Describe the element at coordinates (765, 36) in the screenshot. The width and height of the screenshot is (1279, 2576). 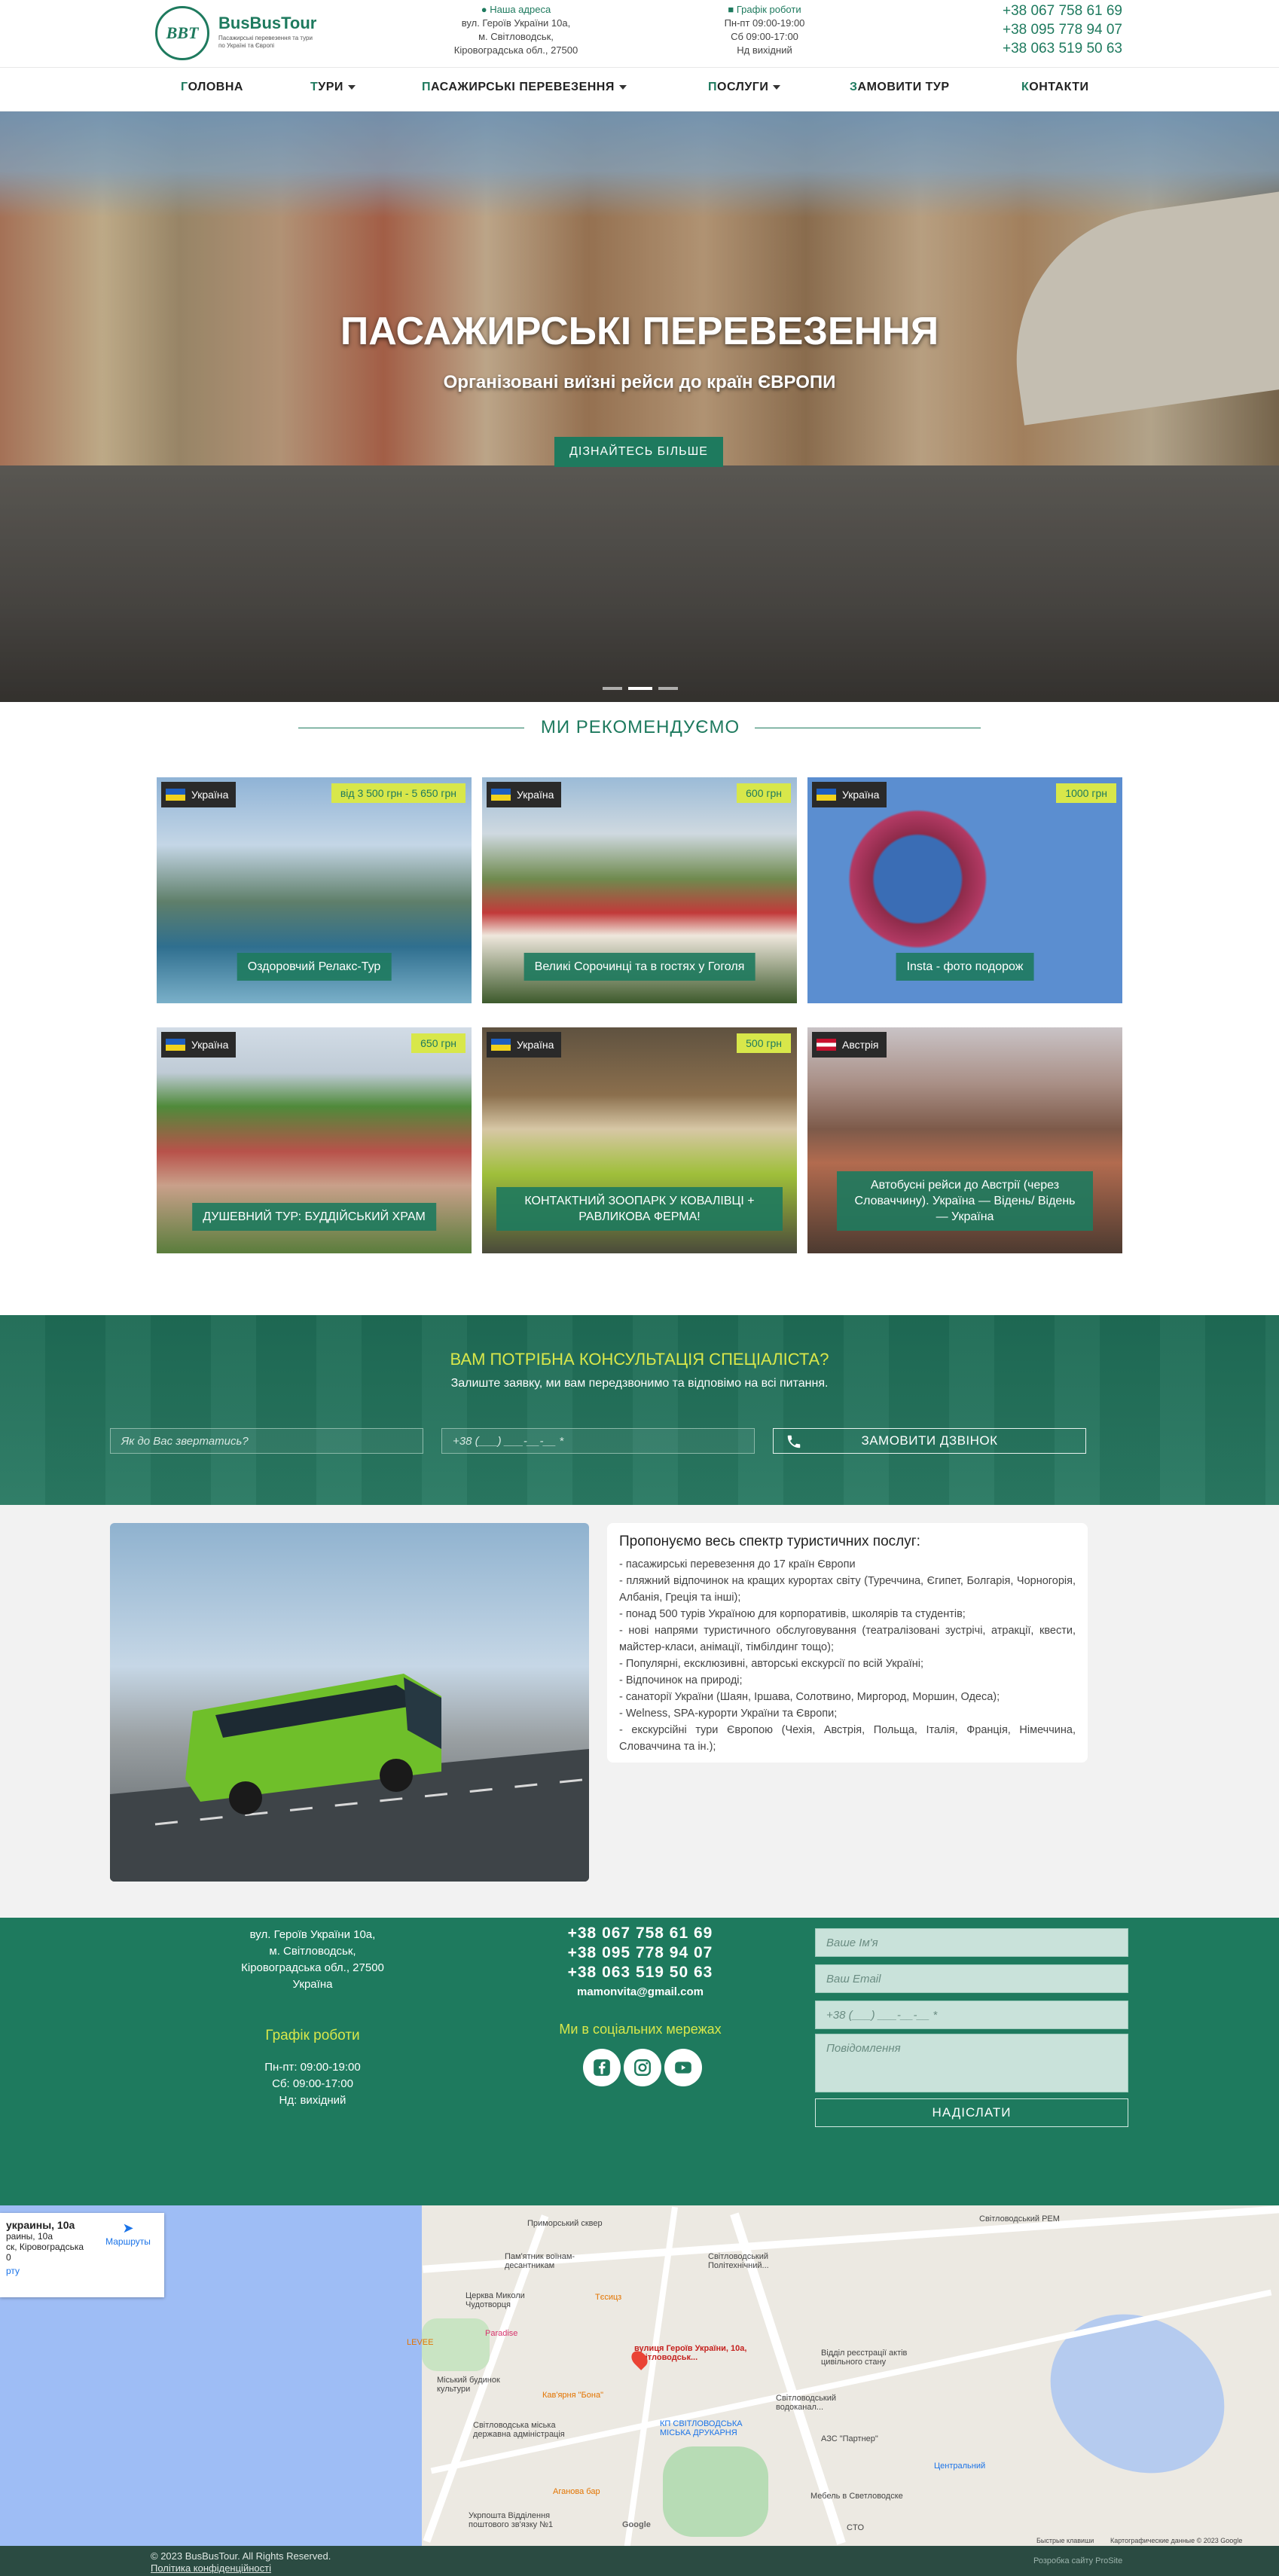
I see `schedule-line: Сб 09:00-17:00` at that location.